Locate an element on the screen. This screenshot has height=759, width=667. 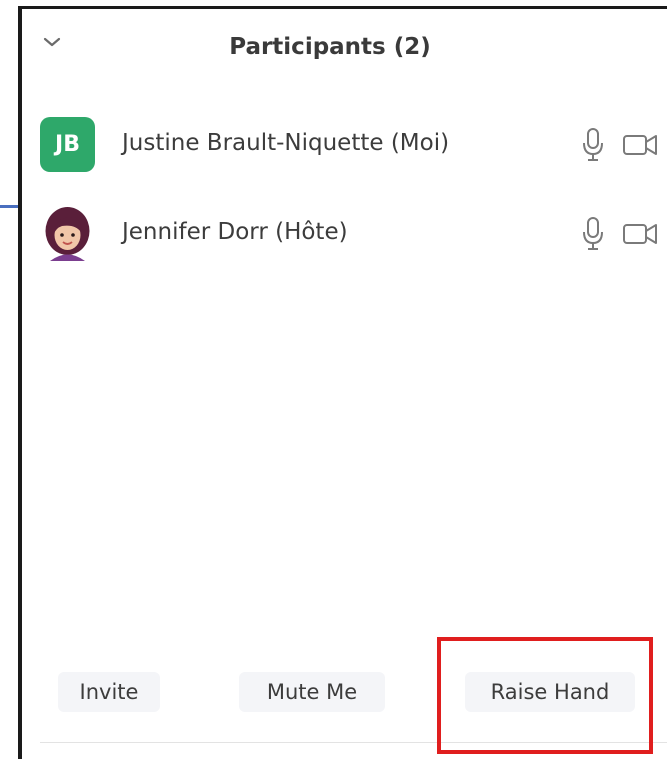
avatar is located at coordinates (67, 233).